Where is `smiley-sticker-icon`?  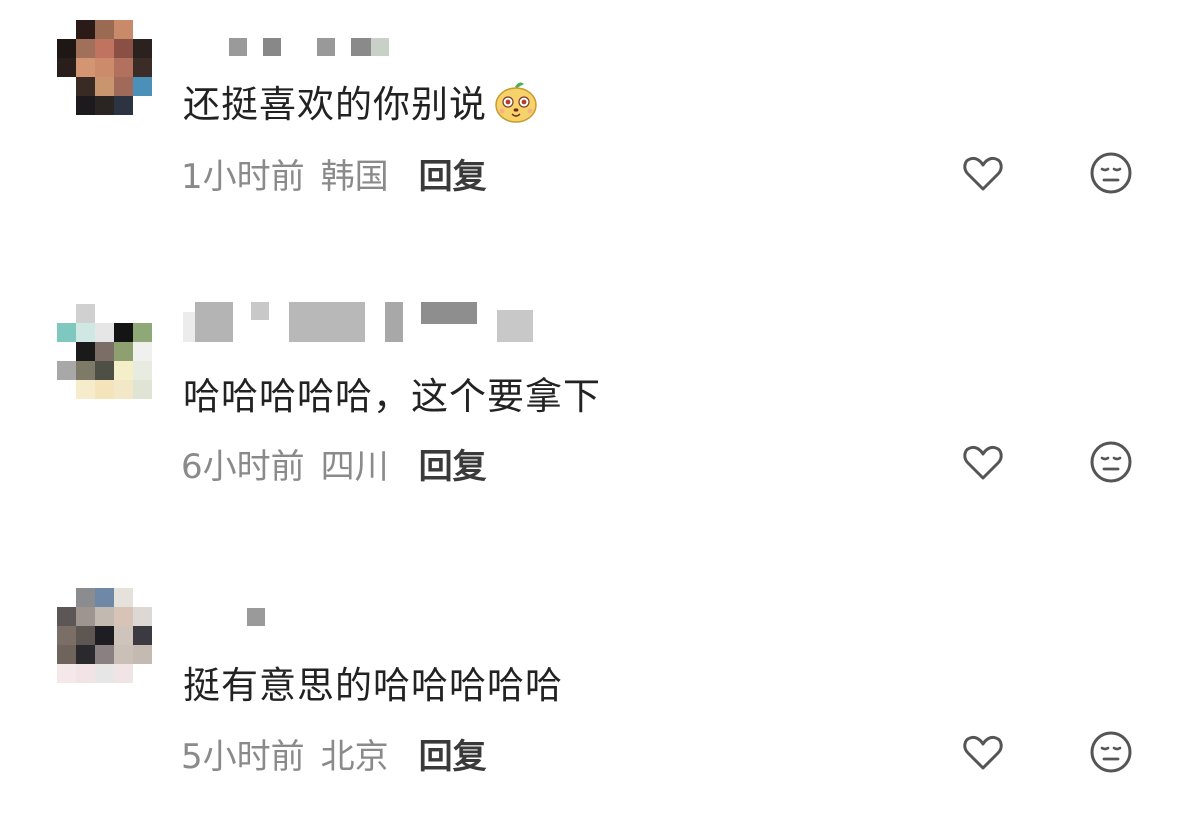
smiley-sticker-icon is located at coordinates (516, 101).